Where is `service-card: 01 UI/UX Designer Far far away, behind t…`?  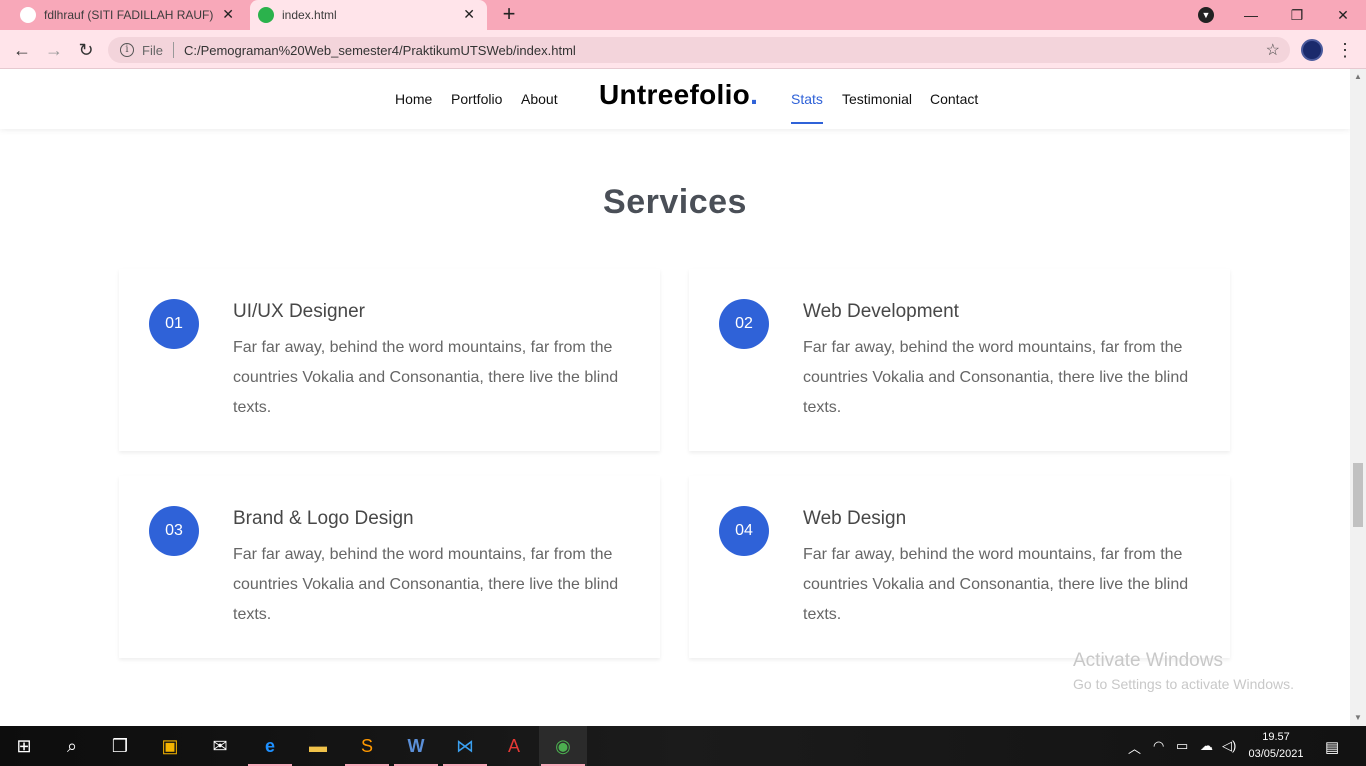
service-card: 01 UI/UX Designer Far far away, behind t… is located at coordinates (389, 360).